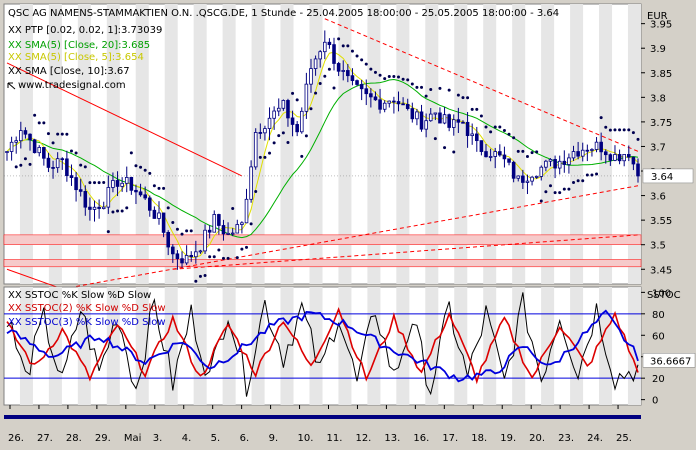 This screenshot has height=450, width=696. Describe the element at coordinates (661, 293) in the screenshot. I see `oscillator-tick-label: 100` at that location.